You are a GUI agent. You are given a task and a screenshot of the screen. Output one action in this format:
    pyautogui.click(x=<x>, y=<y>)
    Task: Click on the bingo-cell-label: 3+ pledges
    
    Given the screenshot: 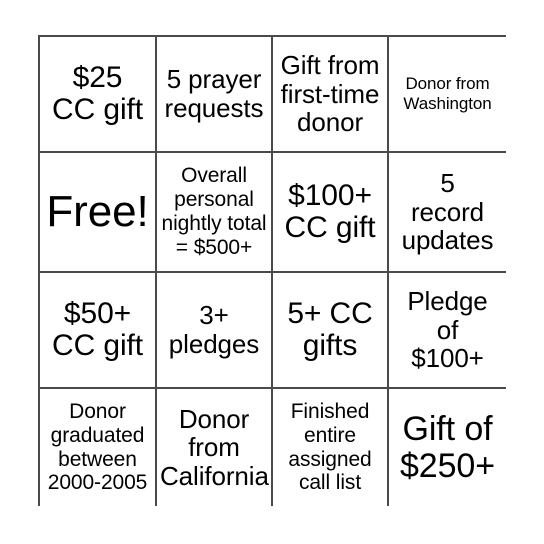 What is the action you would take?
    pyautogui.click(x=214, y=329)
    